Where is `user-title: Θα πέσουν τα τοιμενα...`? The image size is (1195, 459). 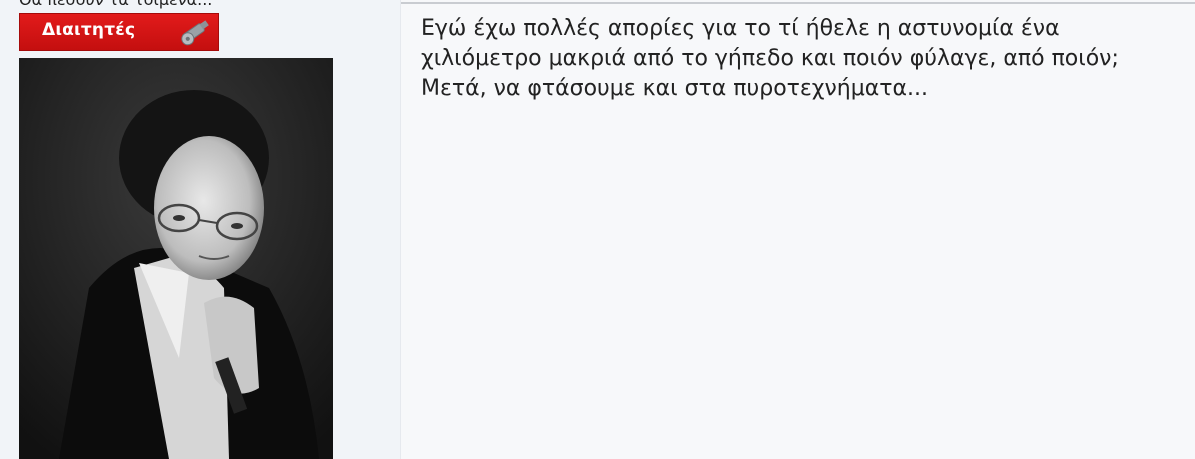 user-title: Θα πέσουν τα τοιμενα... is located at coordinates (115, 5).